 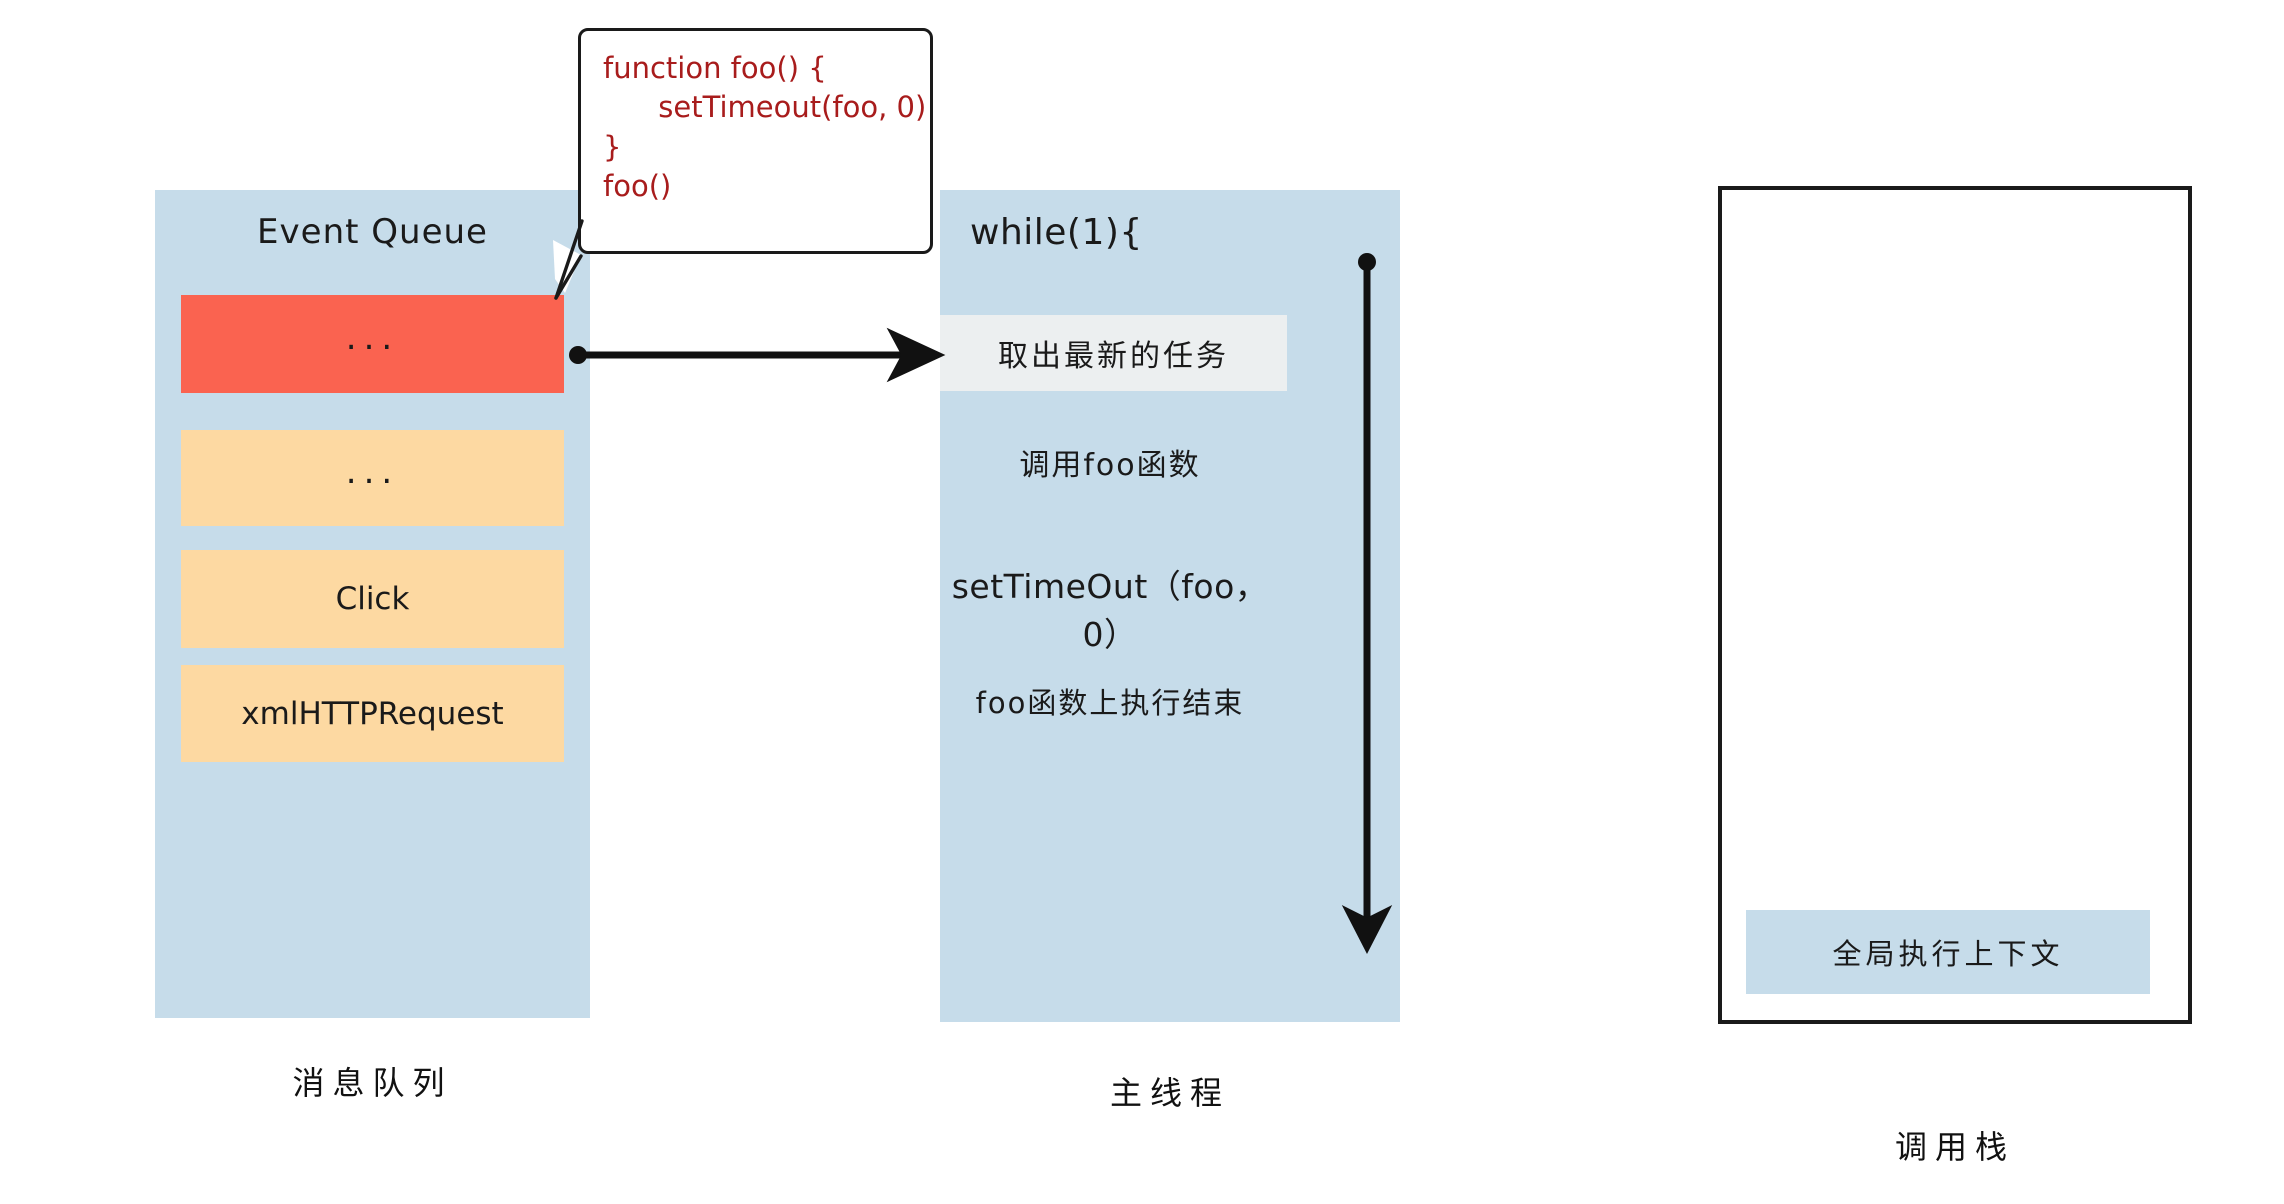 I want to click on step-foo-finished: foo函数上执行结束, so click(x=1110, y=703).